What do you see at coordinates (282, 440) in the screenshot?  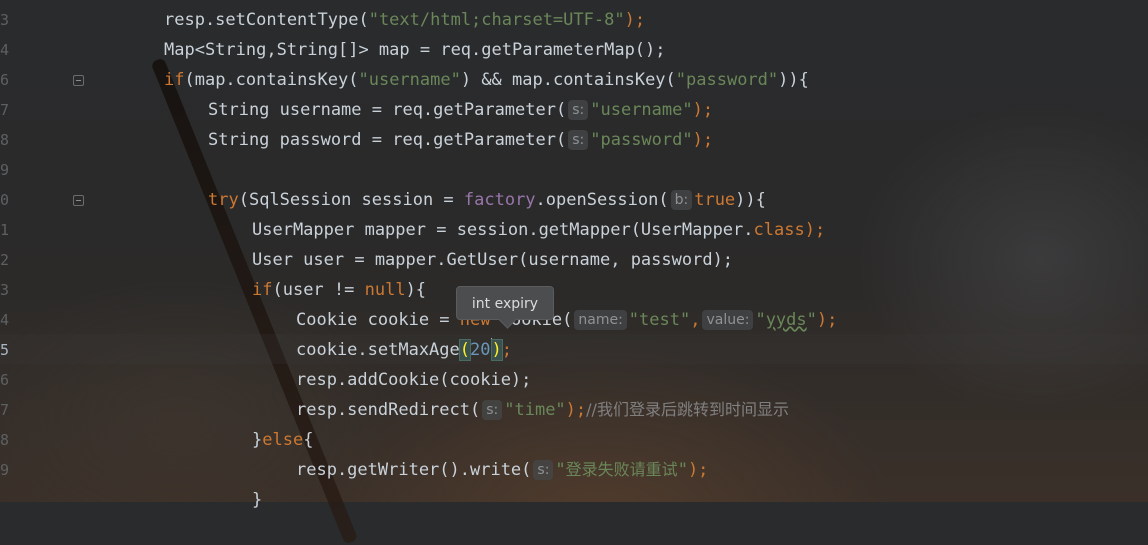 I see `code-line: }else{` at bounding box center [282, 440].